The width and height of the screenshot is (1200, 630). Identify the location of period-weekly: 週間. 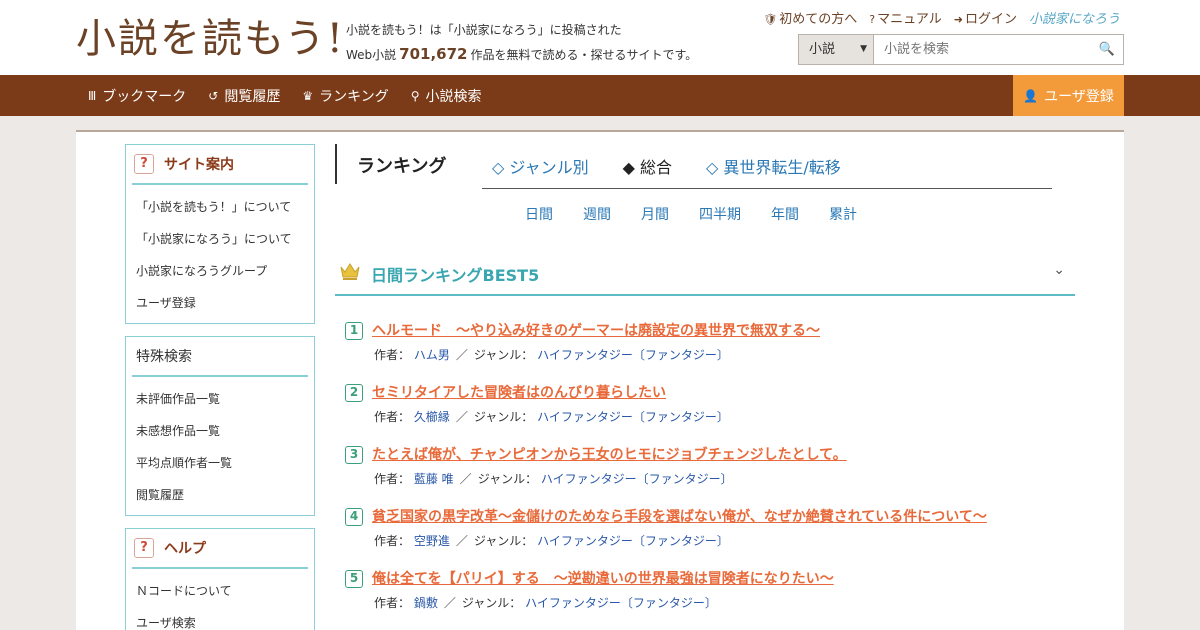
(597, 214).